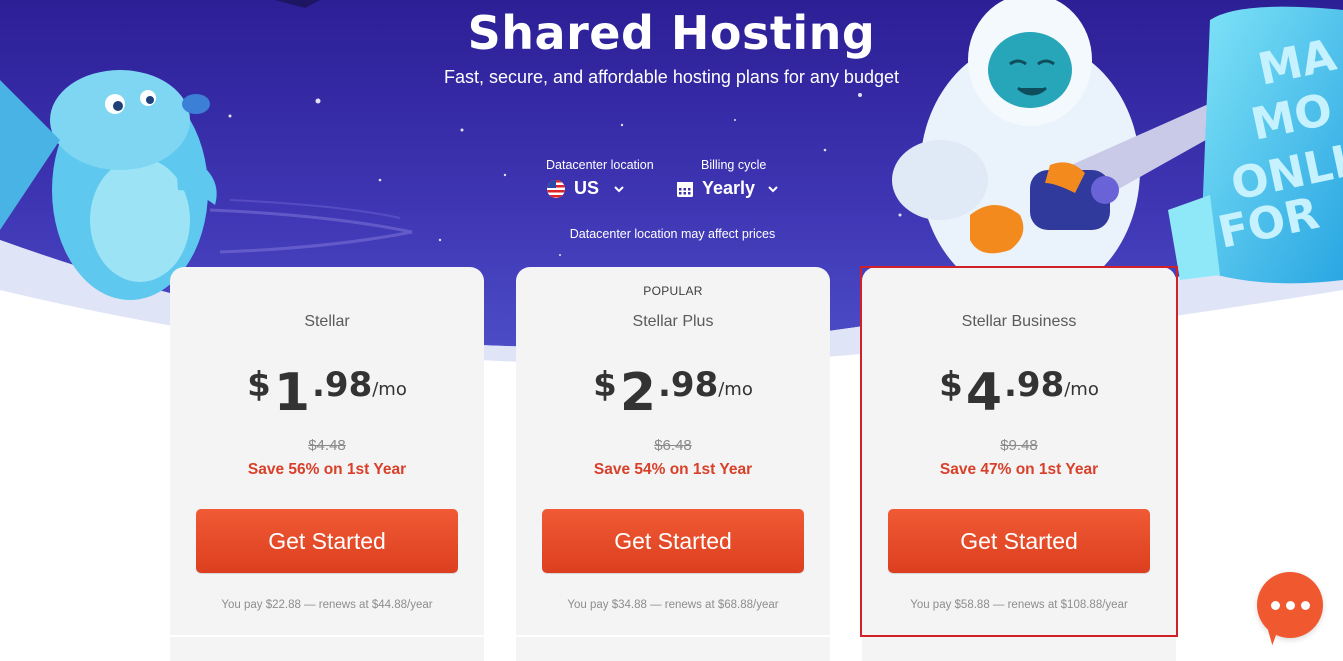 Image resolution: width=1343 pixels, height=661 pixels. I want to click on page-title: Shared Hosting, so click(671, 33).